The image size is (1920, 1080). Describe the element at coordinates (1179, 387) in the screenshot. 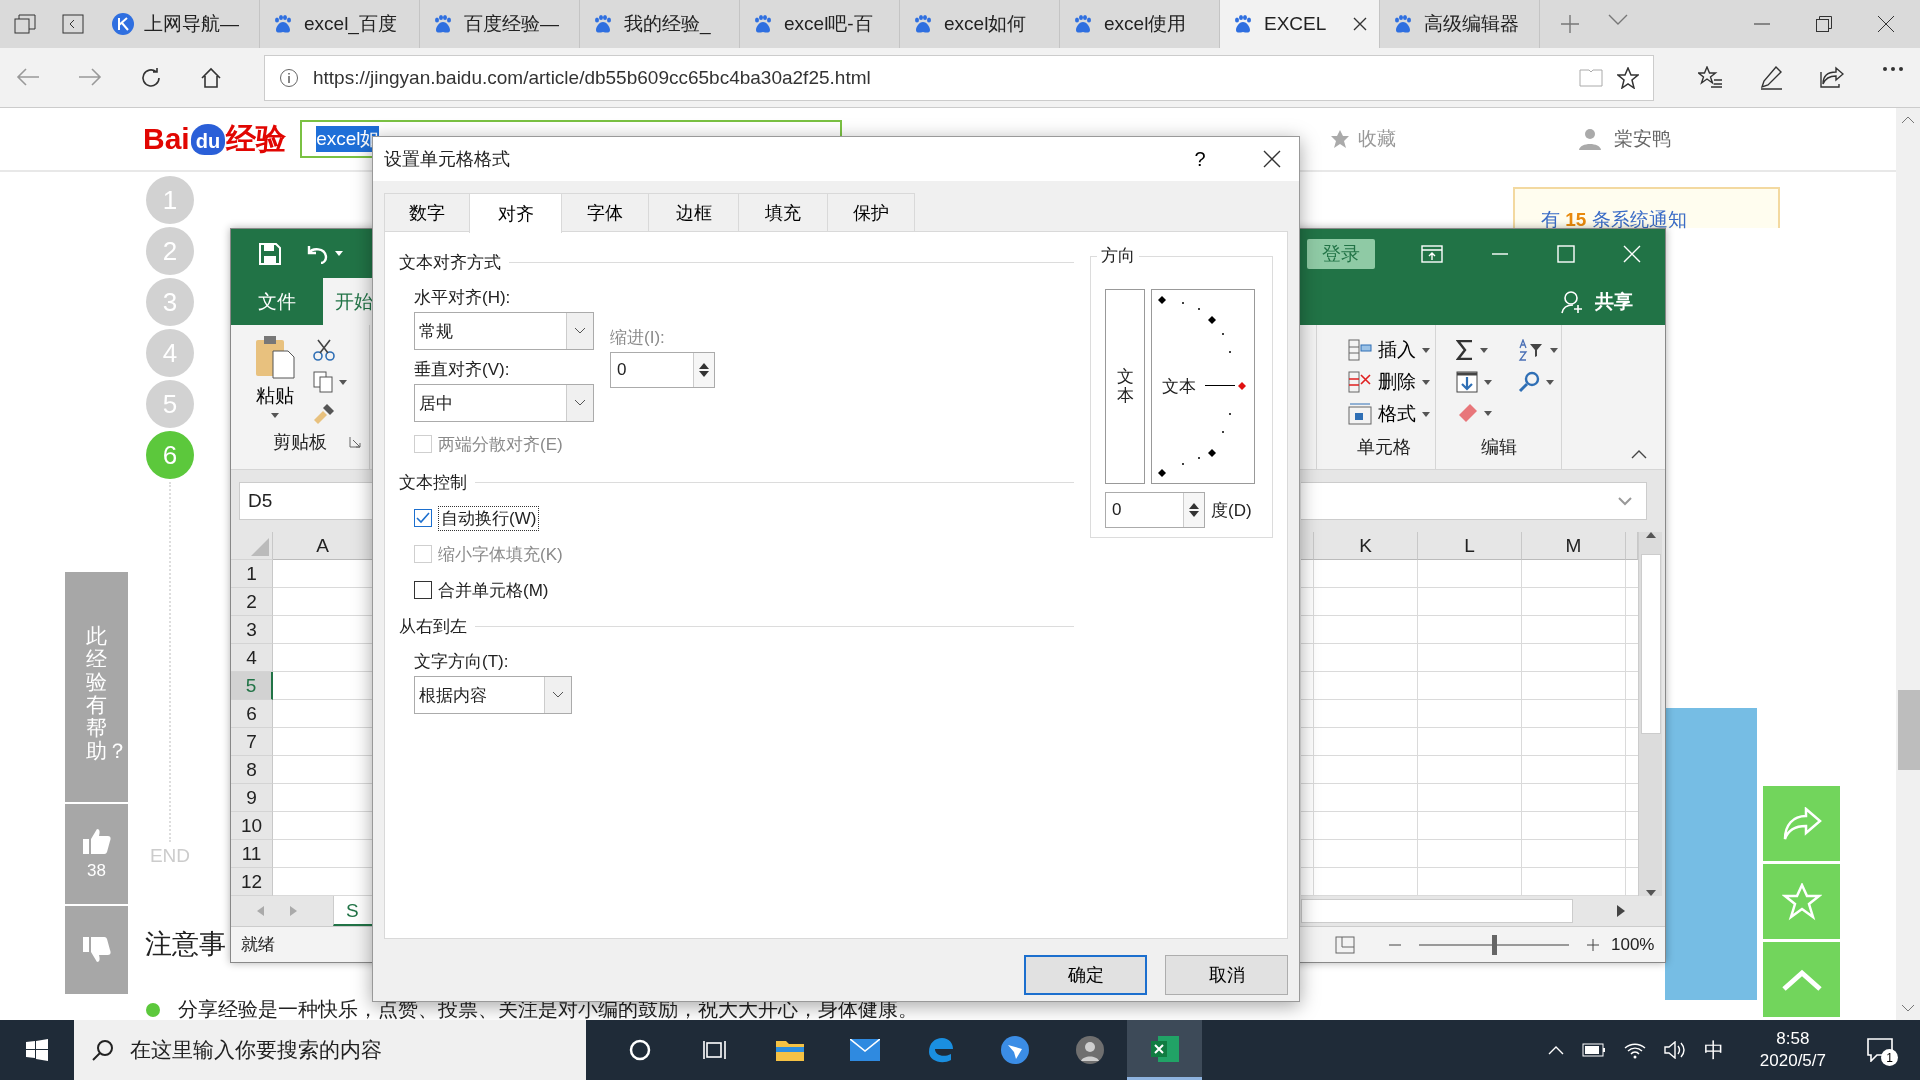

I see `dial-text: 文本` at that location.